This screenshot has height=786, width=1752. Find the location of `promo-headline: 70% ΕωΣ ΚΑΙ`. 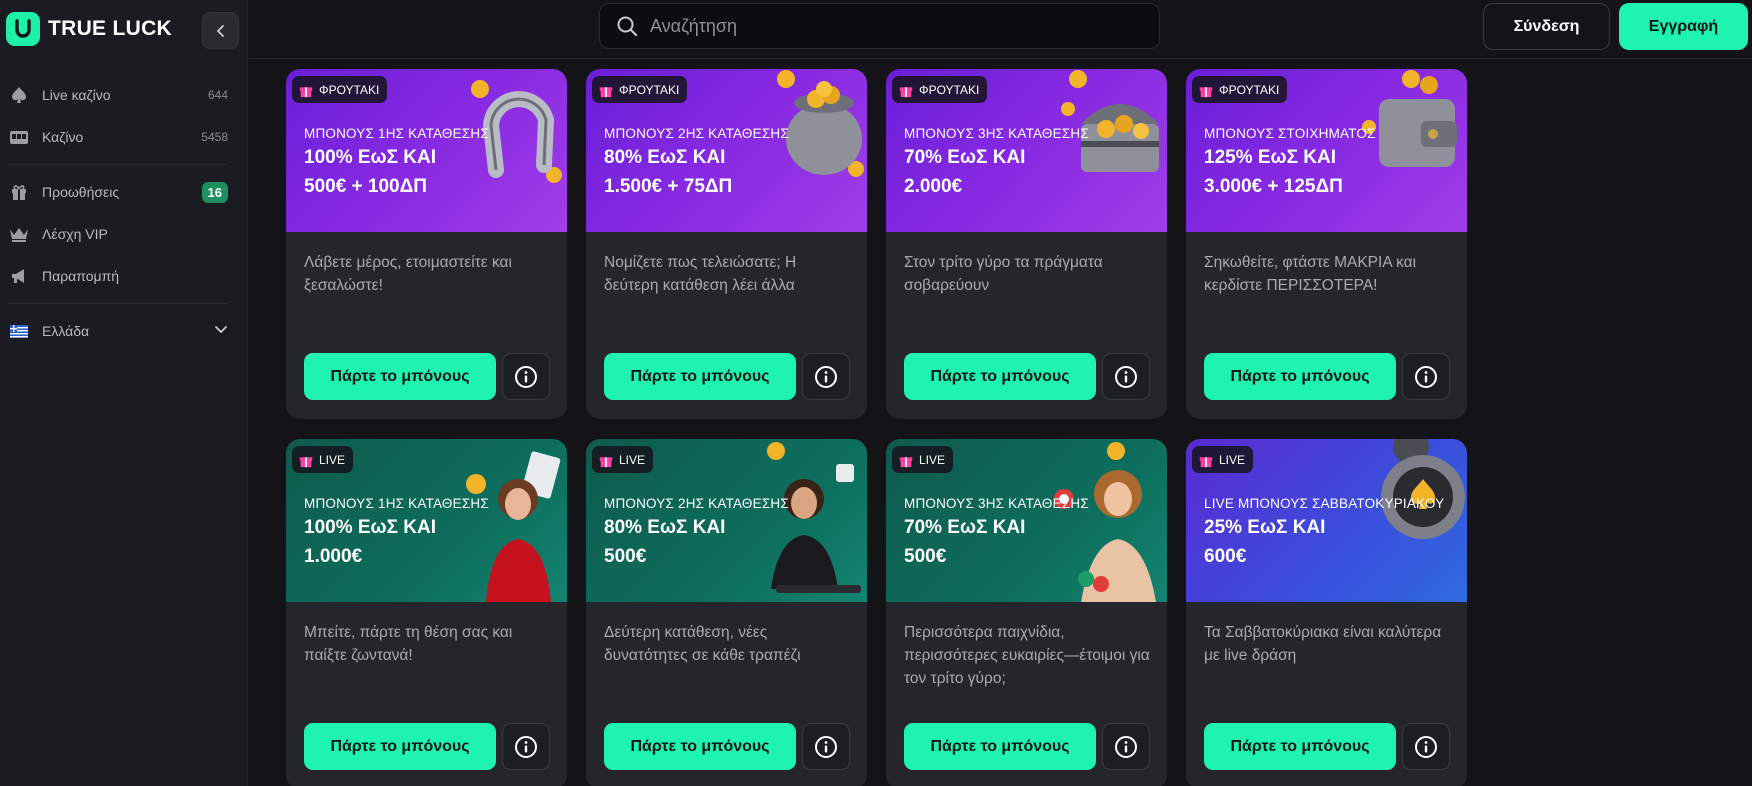

promo-headline: 70% ΕωΣ ΚΑΙ is located at coordinates (965, 527).